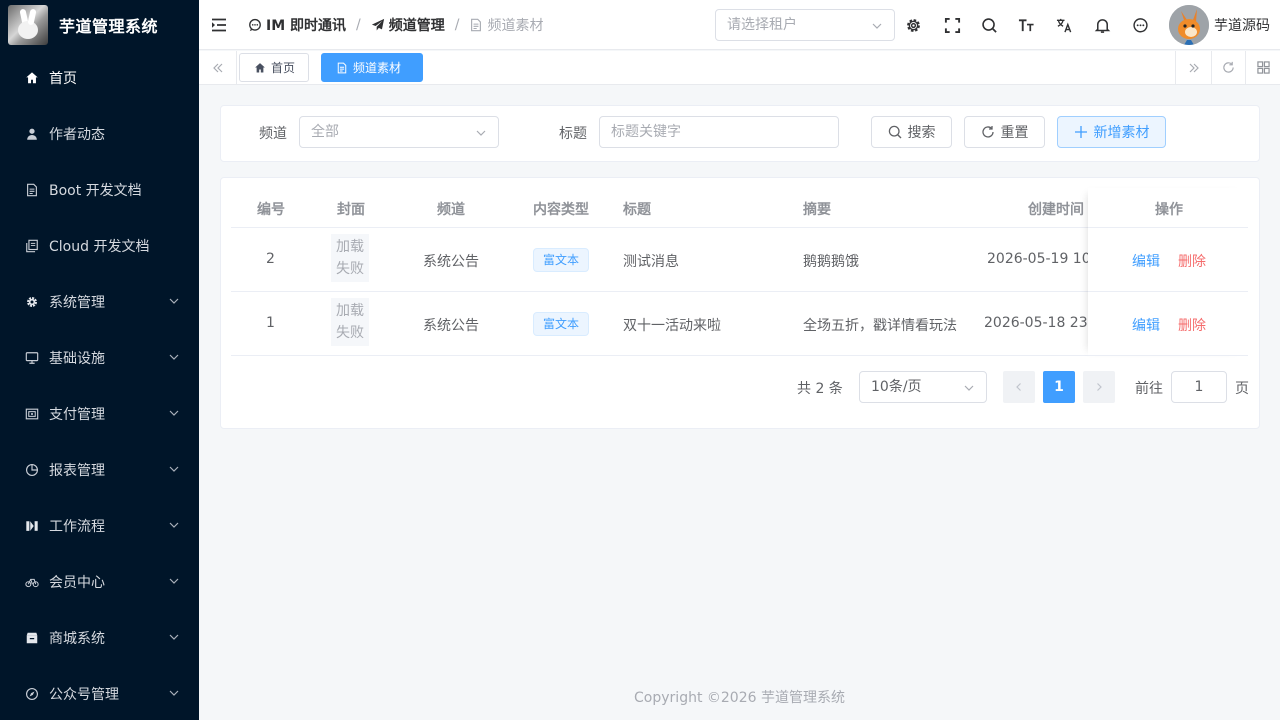  Describe the element at coordinates (1111, 132) in the screenshot. I see `add-material-button: 新增素材` at that location.